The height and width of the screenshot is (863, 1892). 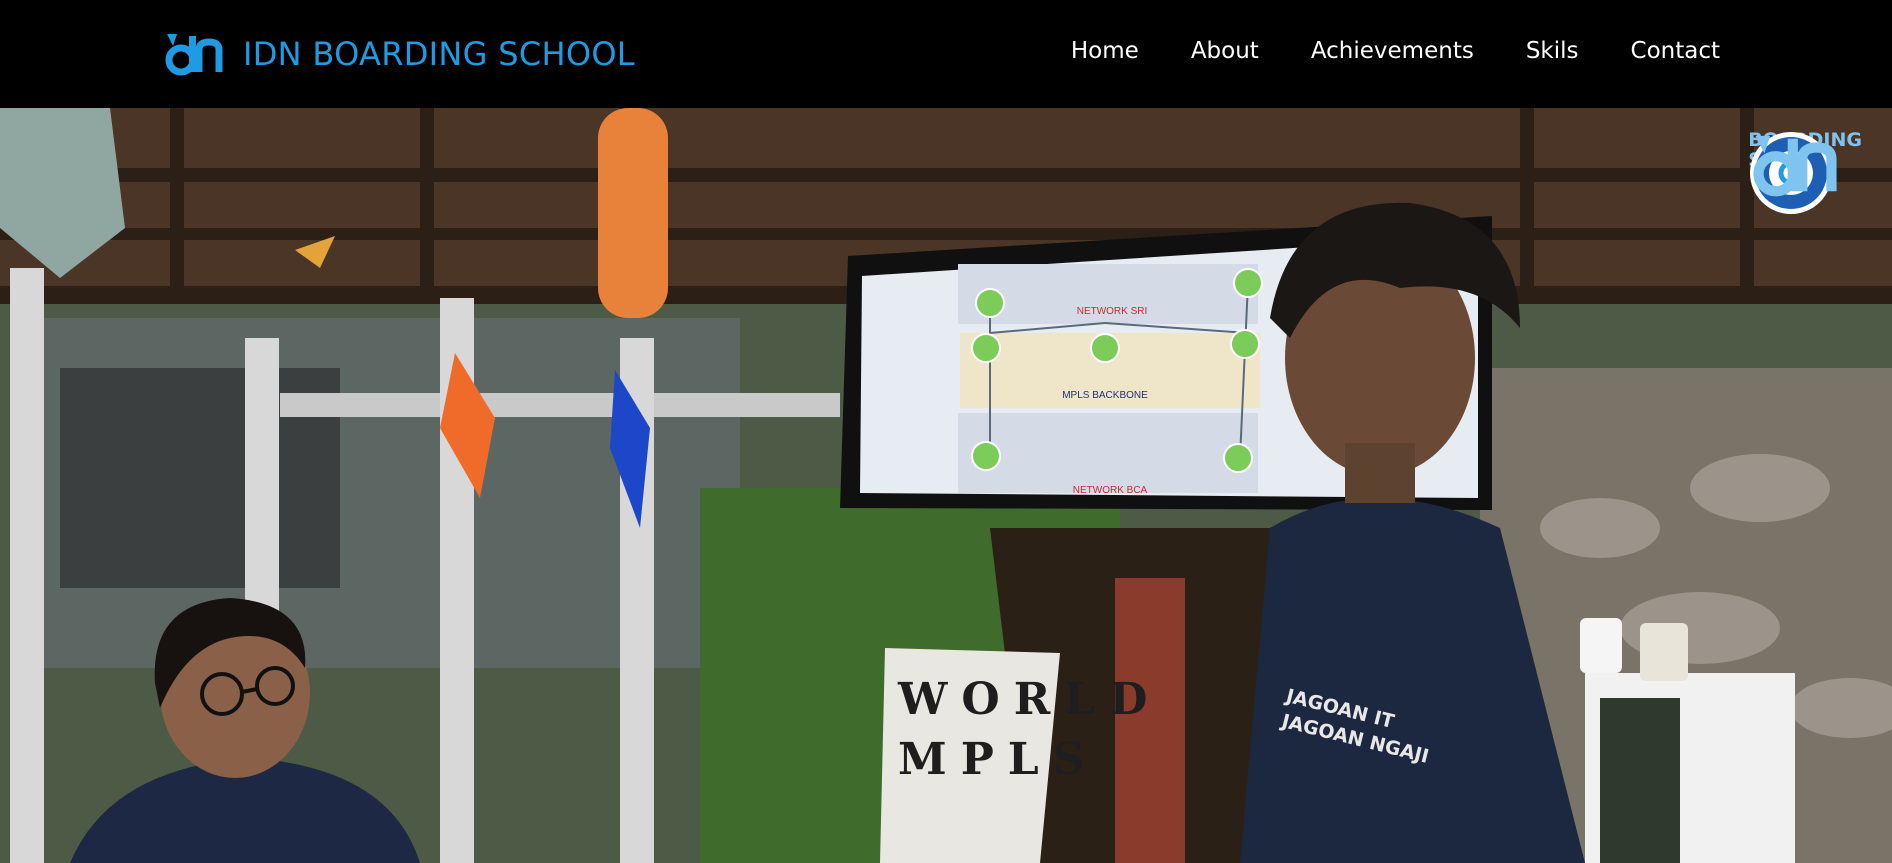 What do you see at coordinates (194, 55) in the screenshot?
I see `idn-logo-icon` at bounding box center [194, 55].